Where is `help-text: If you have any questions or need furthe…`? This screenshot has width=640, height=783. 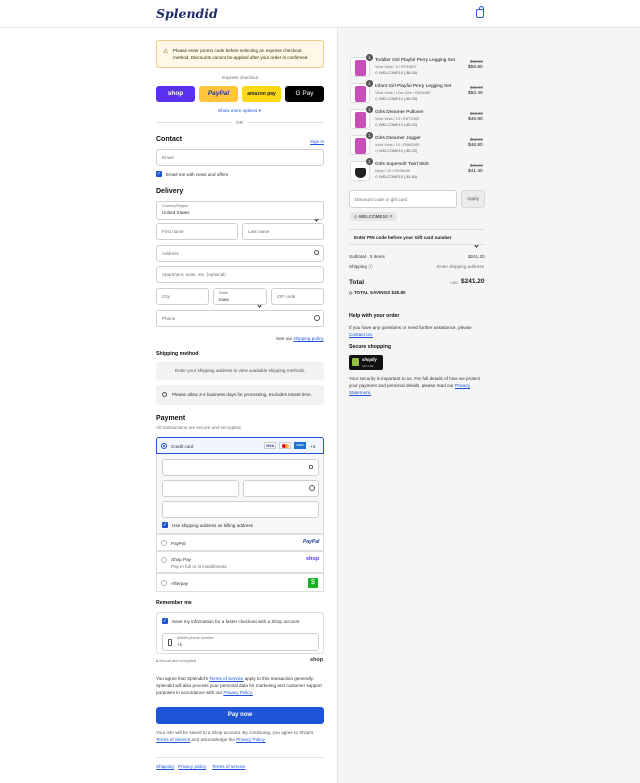
help-text: If you have any questions or need furthe… is located at coordinates (417, 331).